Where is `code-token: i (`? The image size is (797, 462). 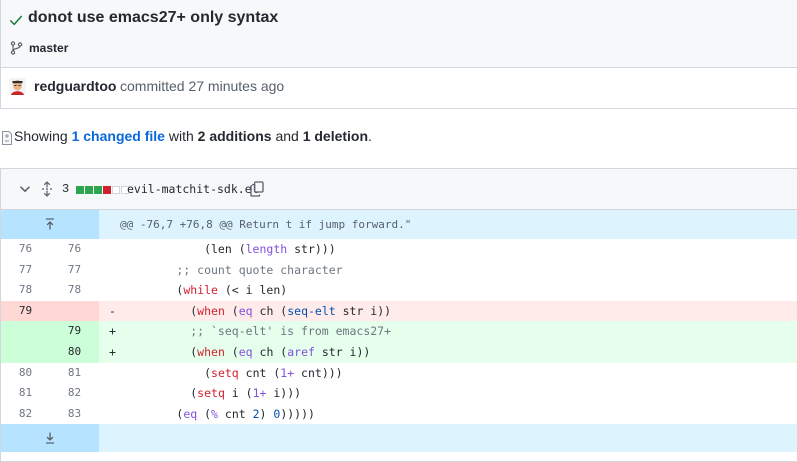 code-token: i ( is located at coordinates (238, 393).